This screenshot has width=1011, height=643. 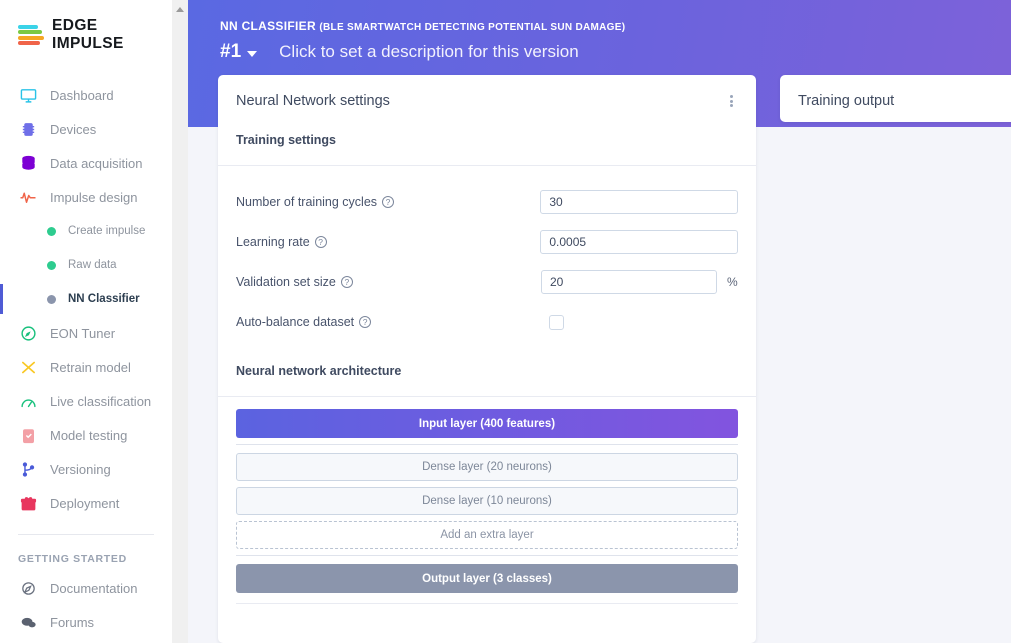 What do you see at coordinates (104, 299) in the screenshot?
I see `sidebar-item-label: NN Classifier` at bounding box center [104, 299].